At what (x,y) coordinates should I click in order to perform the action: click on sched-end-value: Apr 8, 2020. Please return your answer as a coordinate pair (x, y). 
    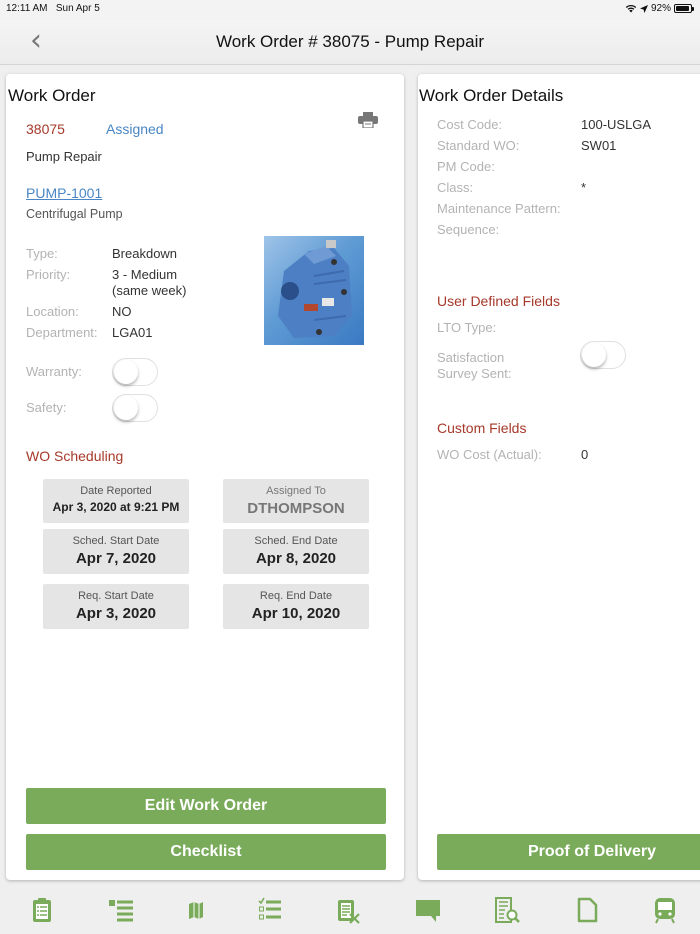
    Looking at the image, I should click on (296, 558).